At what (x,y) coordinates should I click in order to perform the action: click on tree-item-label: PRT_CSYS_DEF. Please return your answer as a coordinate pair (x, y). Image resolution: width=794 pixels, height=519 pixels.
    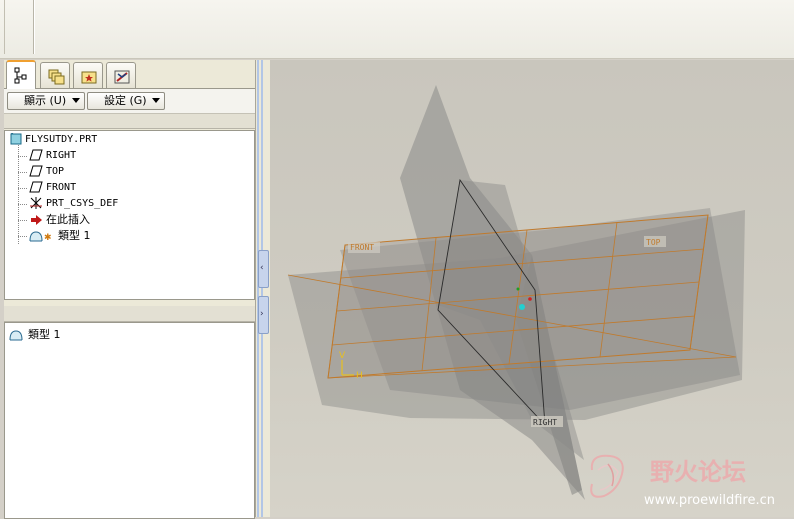
    Looking at the image, I should click on (82, 203).